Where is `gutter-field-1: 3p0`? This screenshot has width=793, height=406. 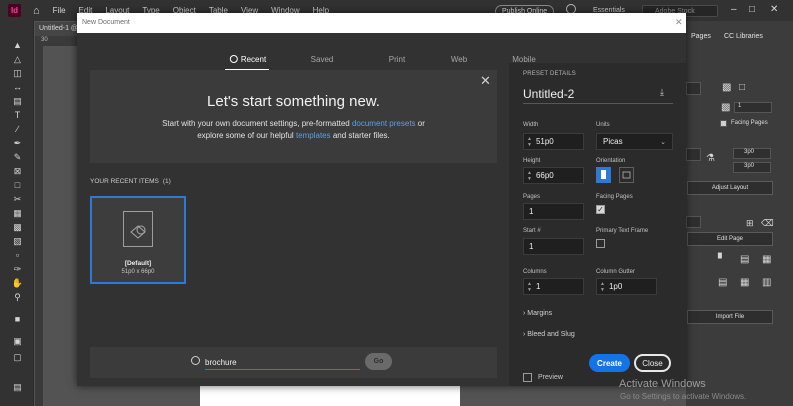
gutter-field-1: 3p0 is located at coordinates (752, 153).